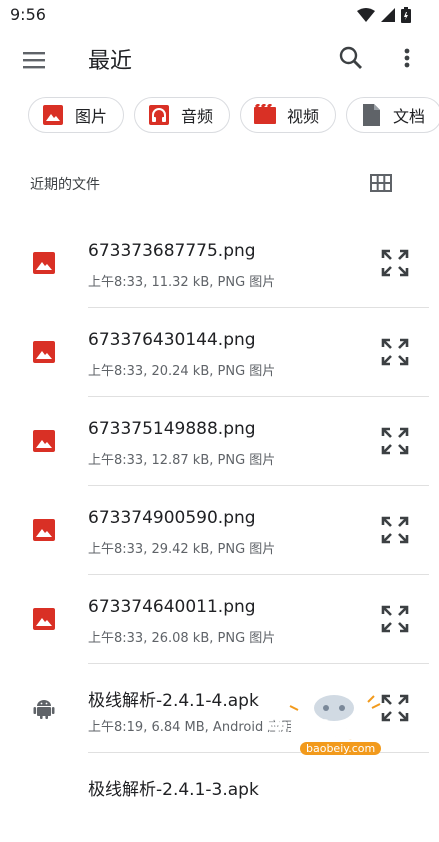 This screenshot has width=439, height=842. I want to click on section-title: 近期的文件, so click(65, 185).